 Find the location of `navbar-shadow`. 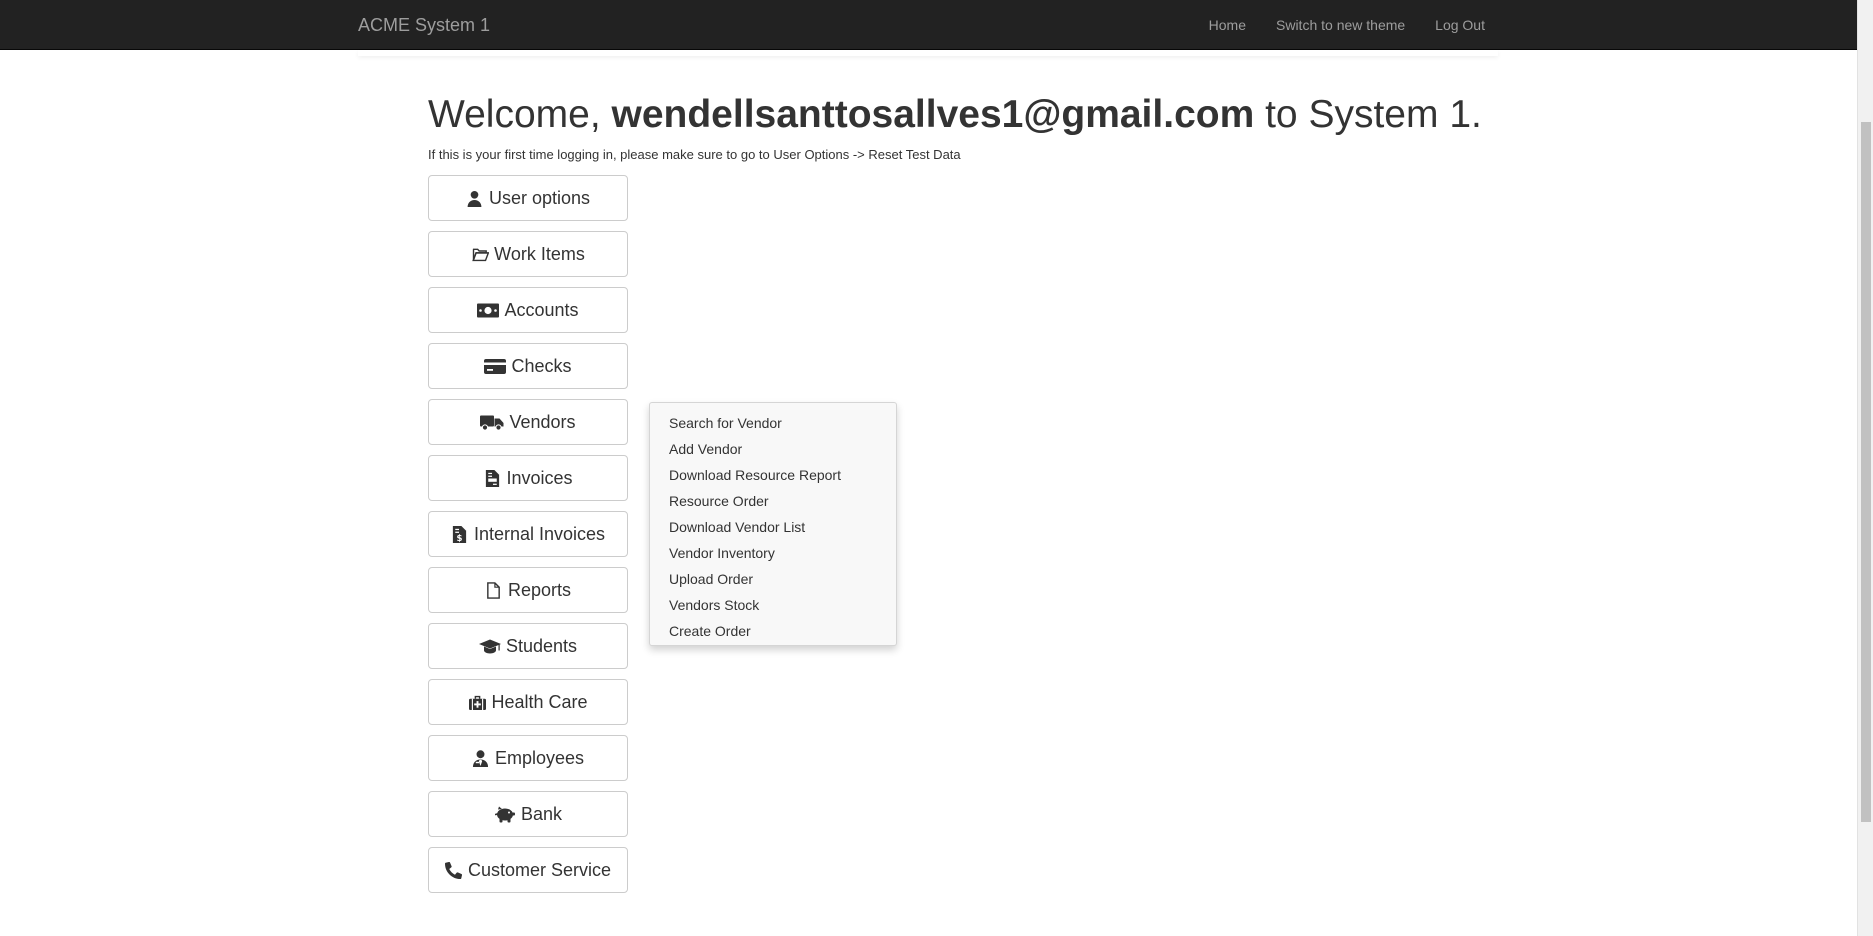

navbar-shadow is located at coordinates (928, 53).